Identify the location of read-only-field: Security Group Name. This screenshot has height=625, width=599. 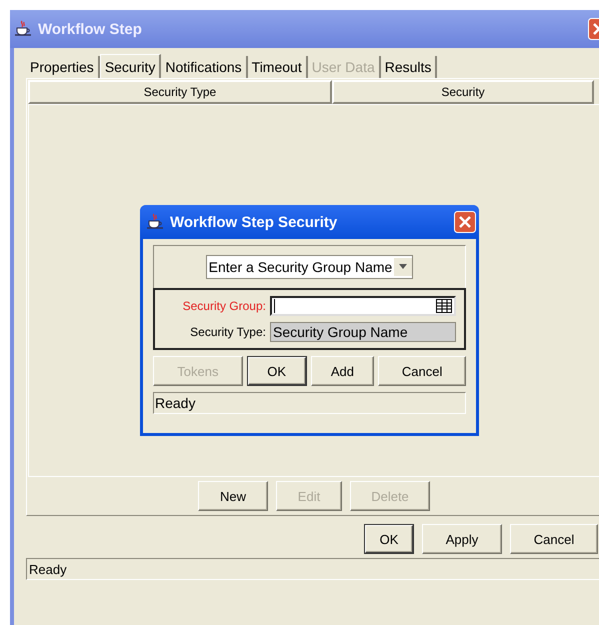
(363, 332).